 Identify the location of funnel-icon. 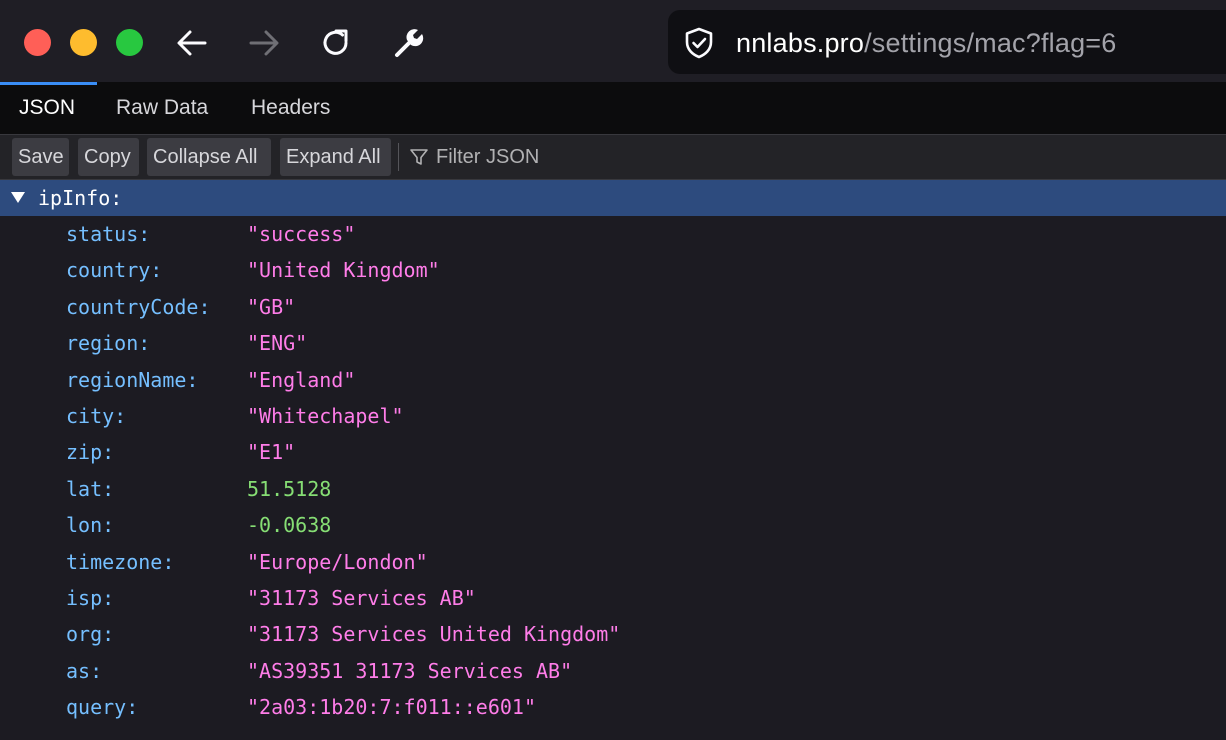
(419, 157).